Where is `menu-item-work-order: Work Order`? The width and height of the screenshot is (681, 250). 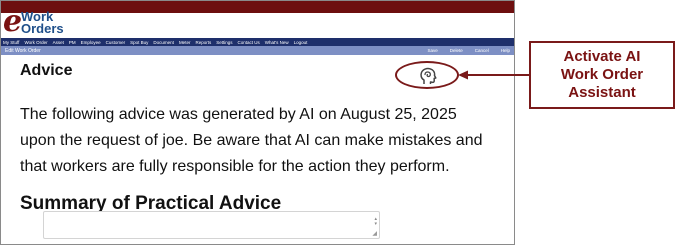 menu-item-work-order: Work Order is located at coordinates (35, 42).